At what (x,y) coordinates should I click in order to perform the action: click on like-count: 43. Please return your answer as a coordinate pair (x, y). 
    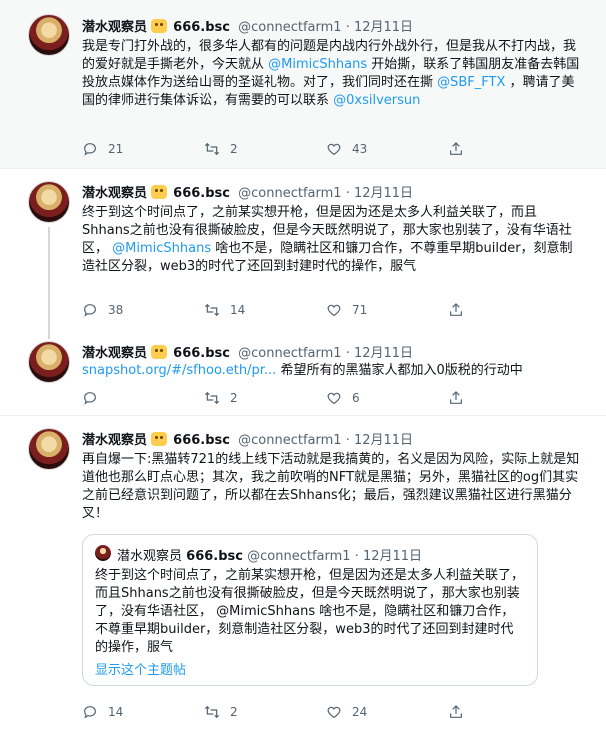
    Looking at the image, I should click on (360, 149).